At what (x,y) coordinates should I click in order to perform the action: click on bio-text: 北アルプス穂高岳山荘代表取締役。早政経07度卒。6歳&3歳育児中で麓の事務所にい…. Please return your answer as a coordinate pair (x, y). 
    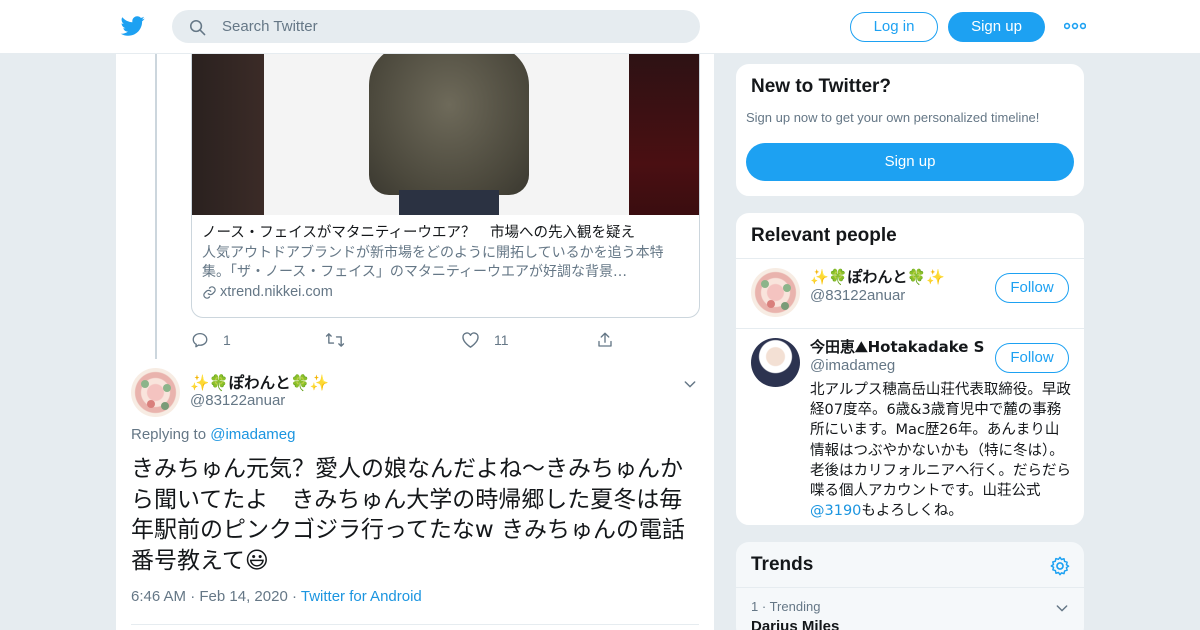
    Looking at the image, I should click on (940, 441).